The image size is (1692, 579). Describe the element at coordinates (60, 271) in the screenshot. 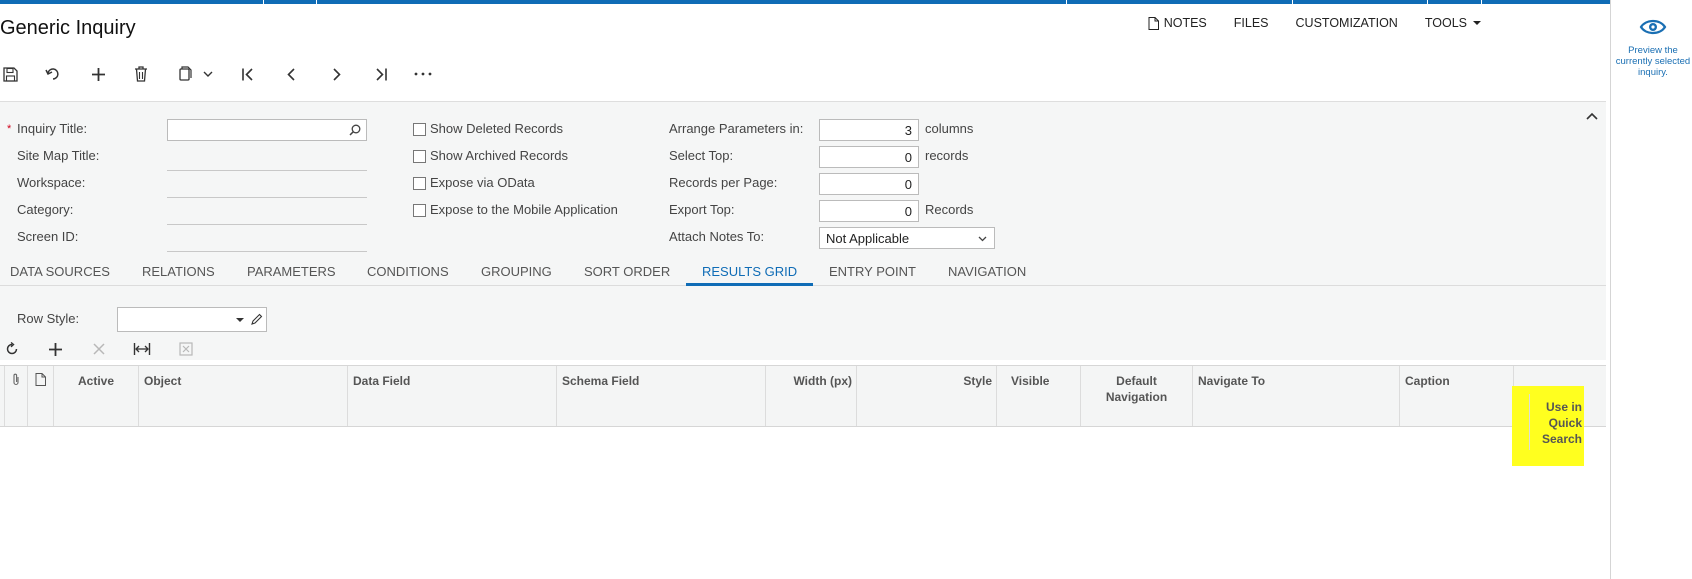

I see `tab-data-sources: DATA SOURCES` at that location.